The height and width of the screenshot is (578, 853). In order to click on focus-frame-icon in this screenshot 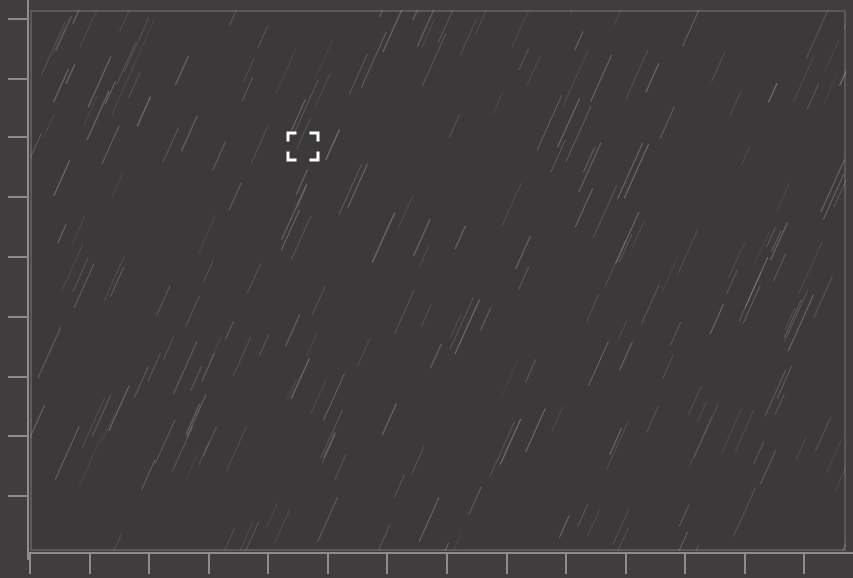, I will do `click(303, 146)`.